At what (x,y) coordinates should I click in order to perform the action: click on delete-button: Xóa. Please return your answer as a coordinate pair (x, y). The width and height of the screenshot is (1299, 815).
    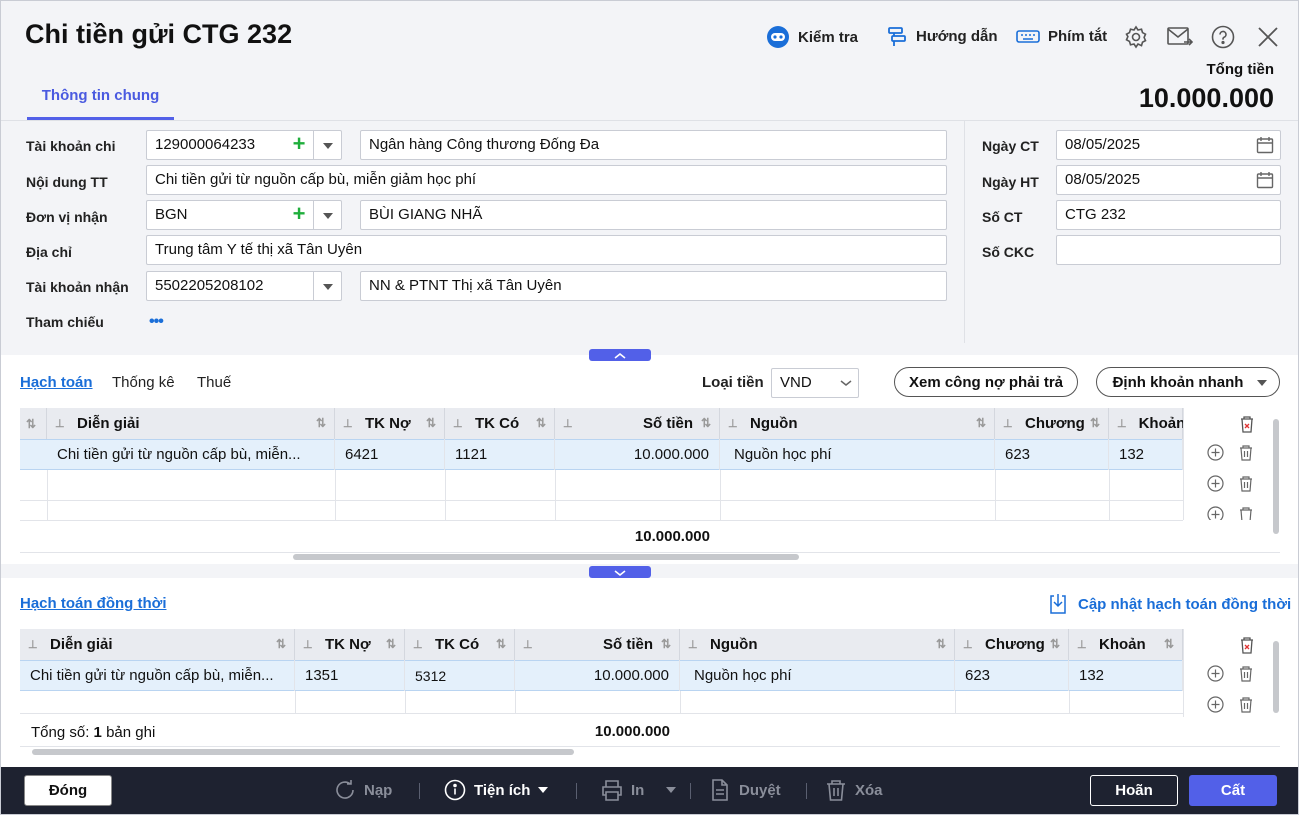
    Looking at the image, I should click on (854, 790).